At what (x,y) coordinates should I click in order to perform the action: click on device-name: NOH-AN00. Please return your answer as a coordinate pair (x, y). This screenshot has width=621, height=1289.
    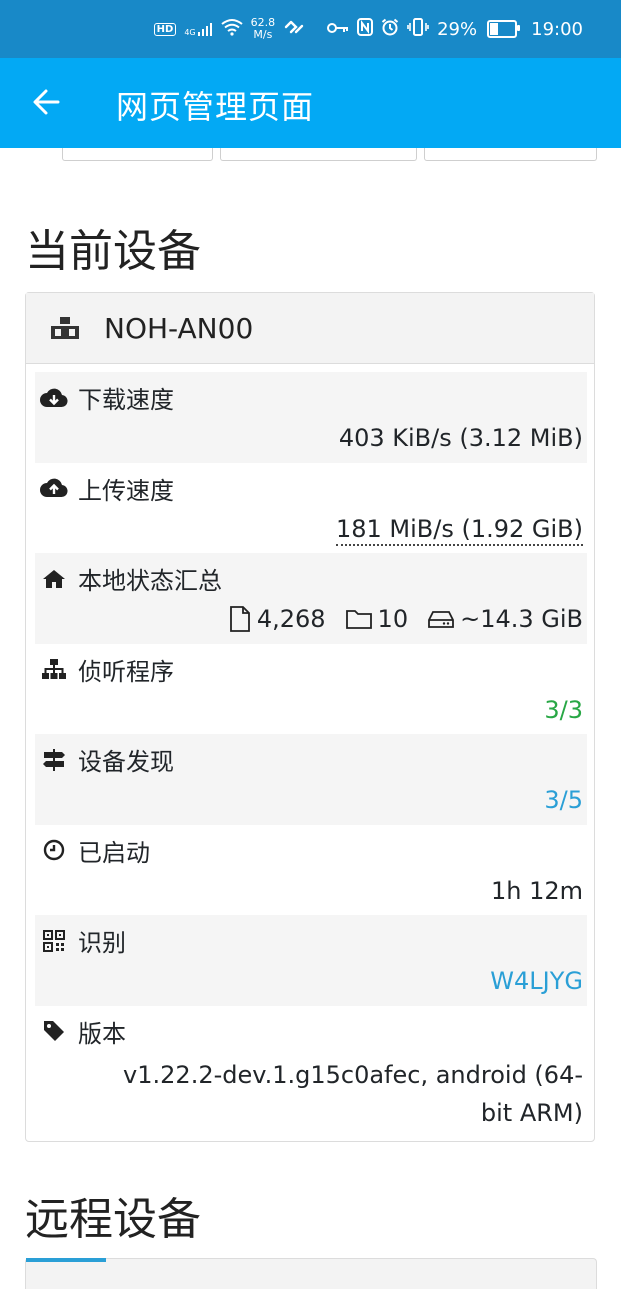
    Looking at the image, I should click on (179, 328).